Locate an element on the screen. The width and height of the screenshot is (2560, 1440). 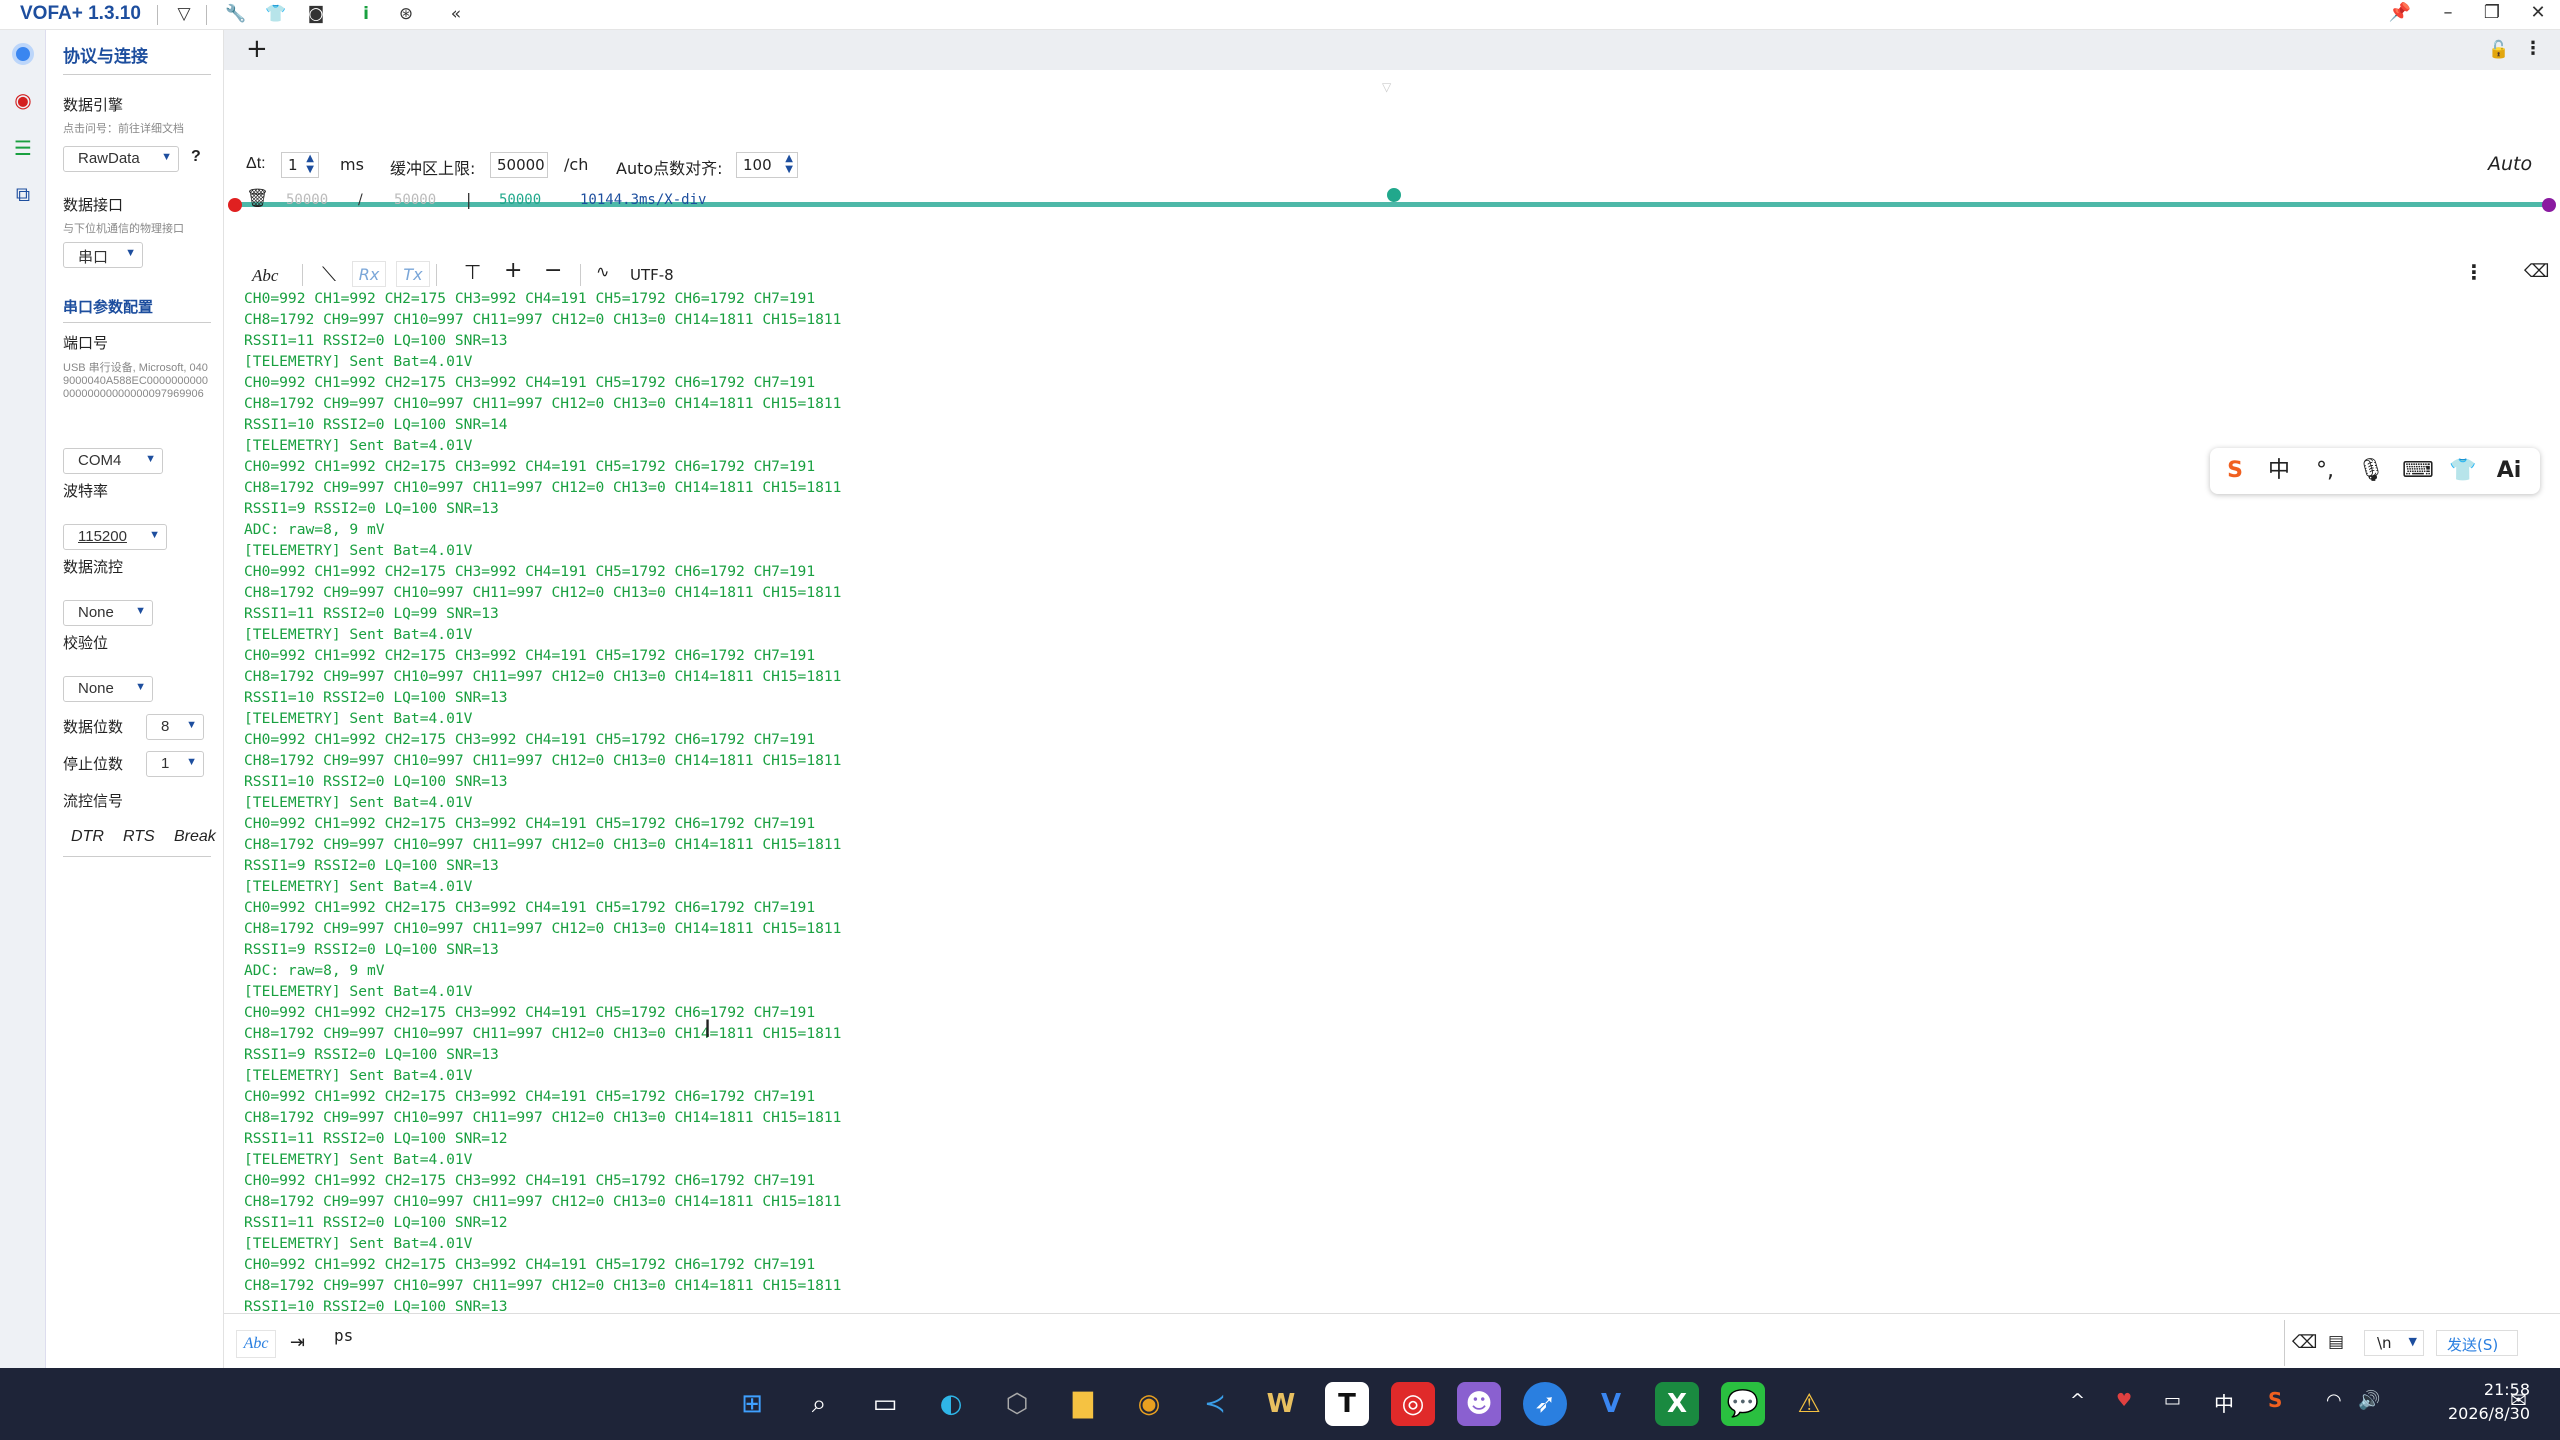
fingerprint-icon: ⊛ is located at coordinates (406, 14).